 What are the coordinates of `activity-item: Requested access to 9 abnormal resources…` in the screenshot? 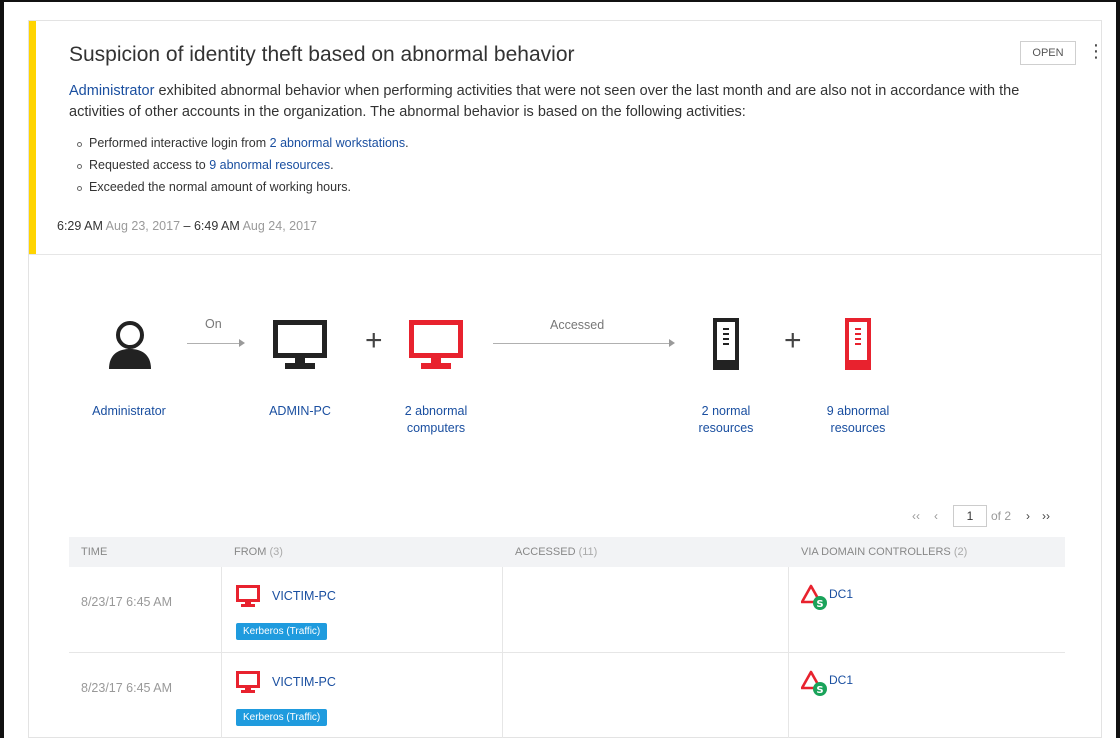 It's located at (243, 165).